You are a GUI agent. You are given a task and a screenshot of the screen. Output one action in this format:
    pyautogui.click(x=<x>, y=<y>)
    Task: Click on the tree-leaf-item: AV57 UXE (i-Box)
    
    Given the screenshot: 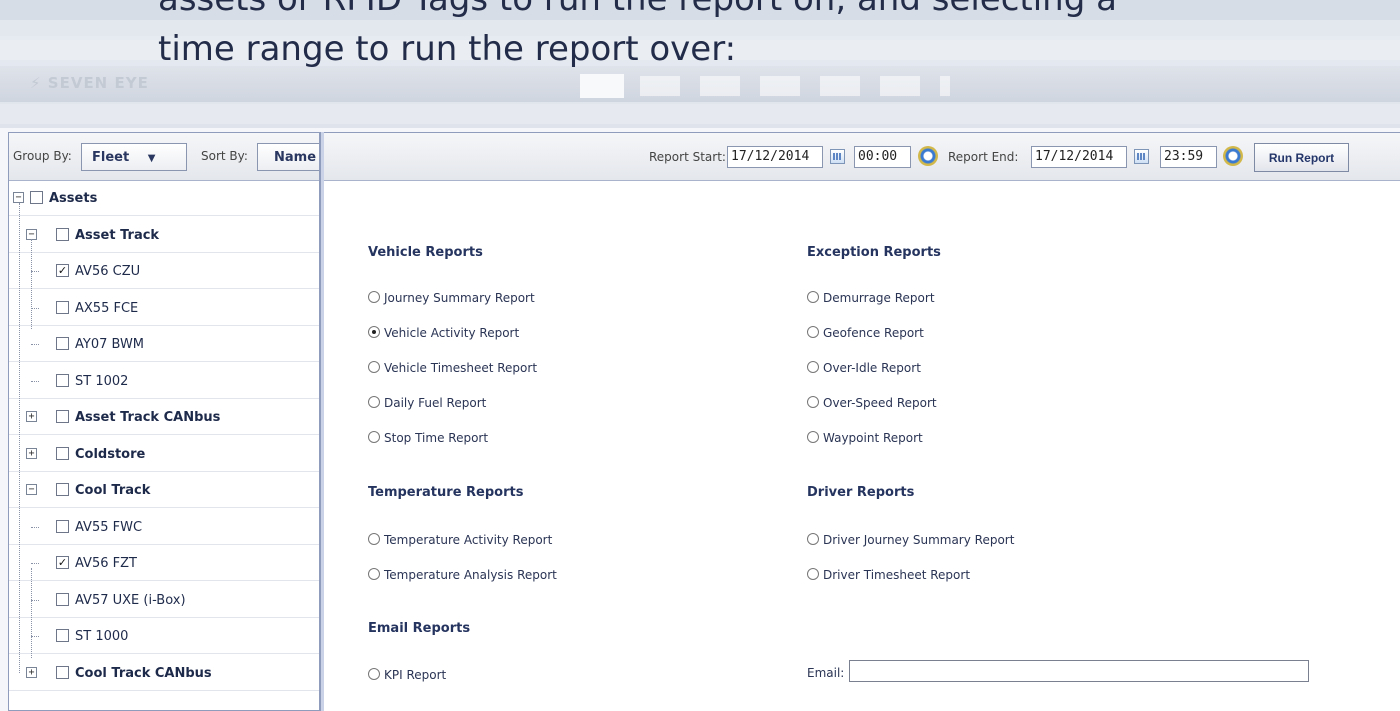 What is the action you would take?
    pyautogui.click(x=164, y=600)
    